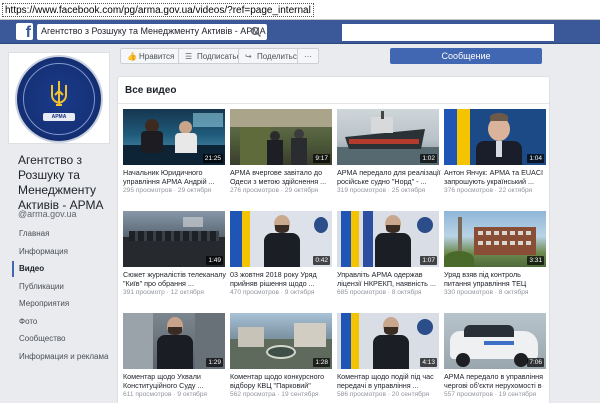  I want to click on video-meta: 319 просмотров · 25 октября, so click(381, 190).